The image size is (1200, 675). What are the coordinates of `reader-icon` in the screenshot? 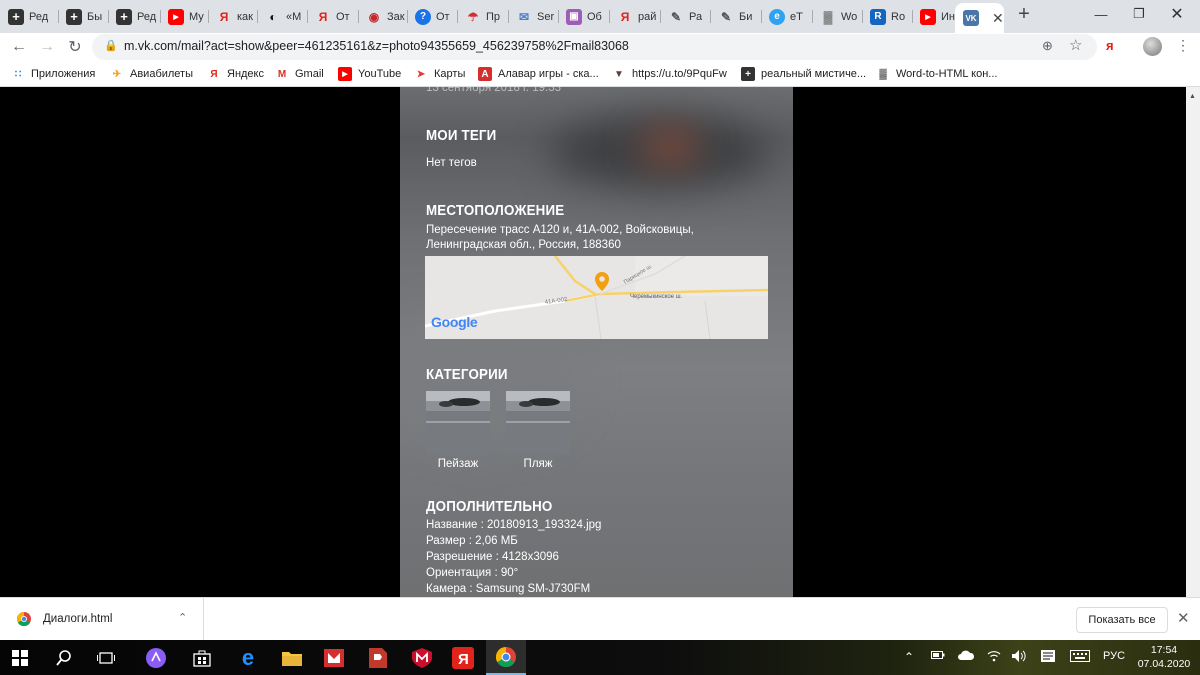 It's located at (378, 658).